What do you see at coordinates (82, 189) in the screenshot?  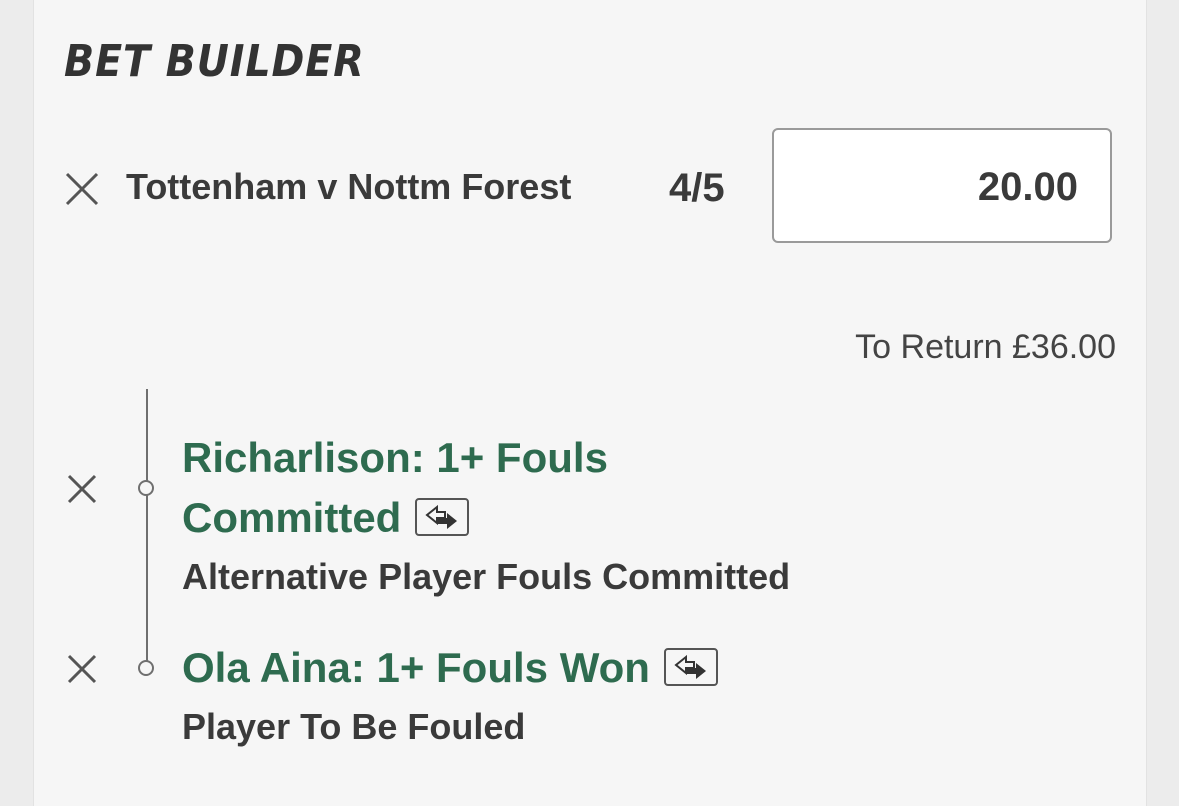 I see `remove-selection-close-icon` at bounding box center [82, 189].